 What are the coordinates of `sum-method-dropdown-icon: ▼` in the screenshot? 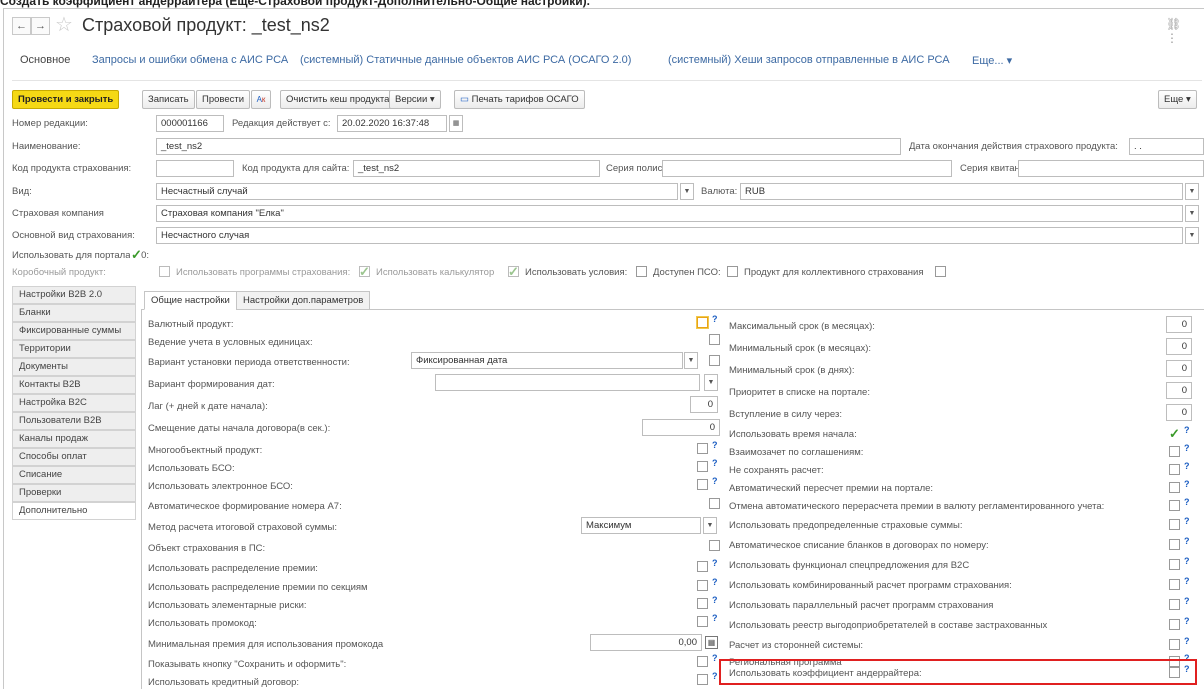 It's located at (710, 525).